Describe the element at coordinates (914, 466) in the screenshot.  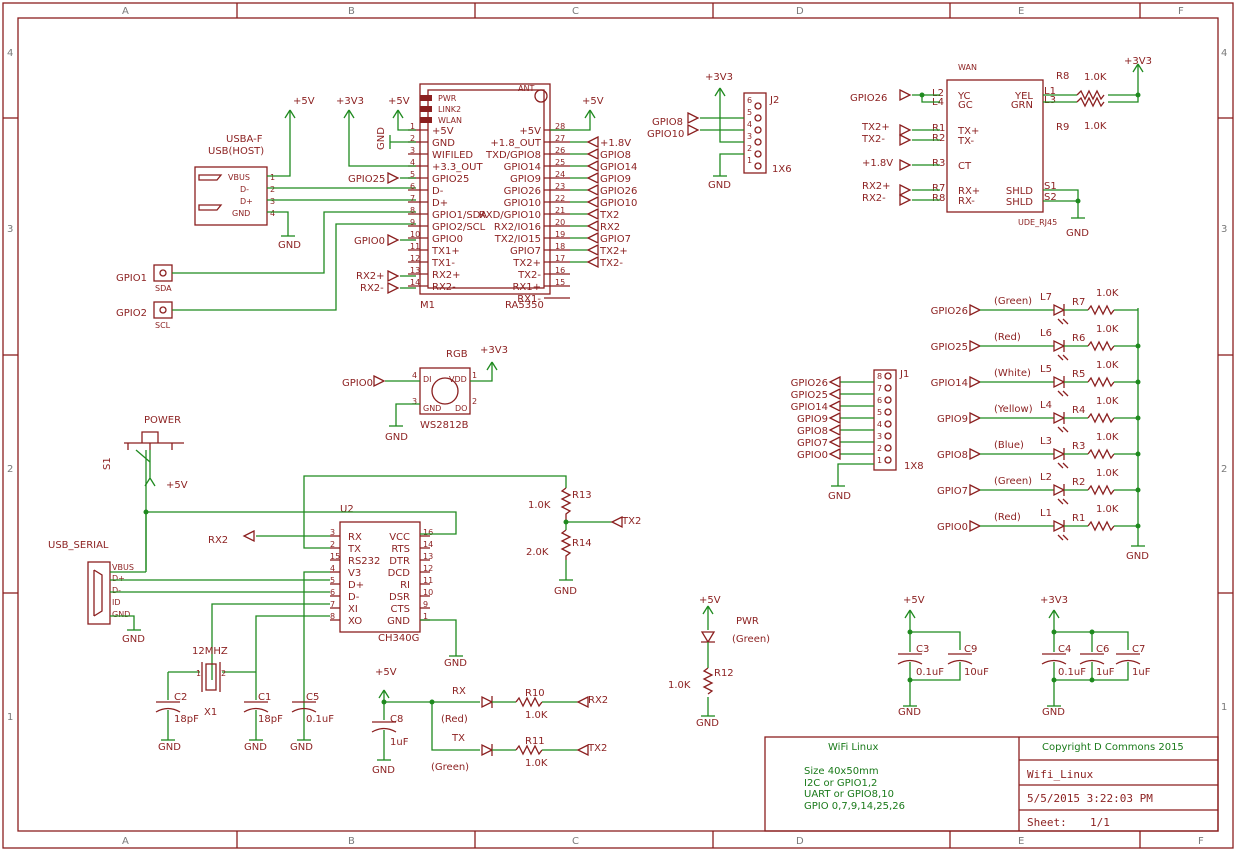
I see `svg-text: 1X8` at that location.